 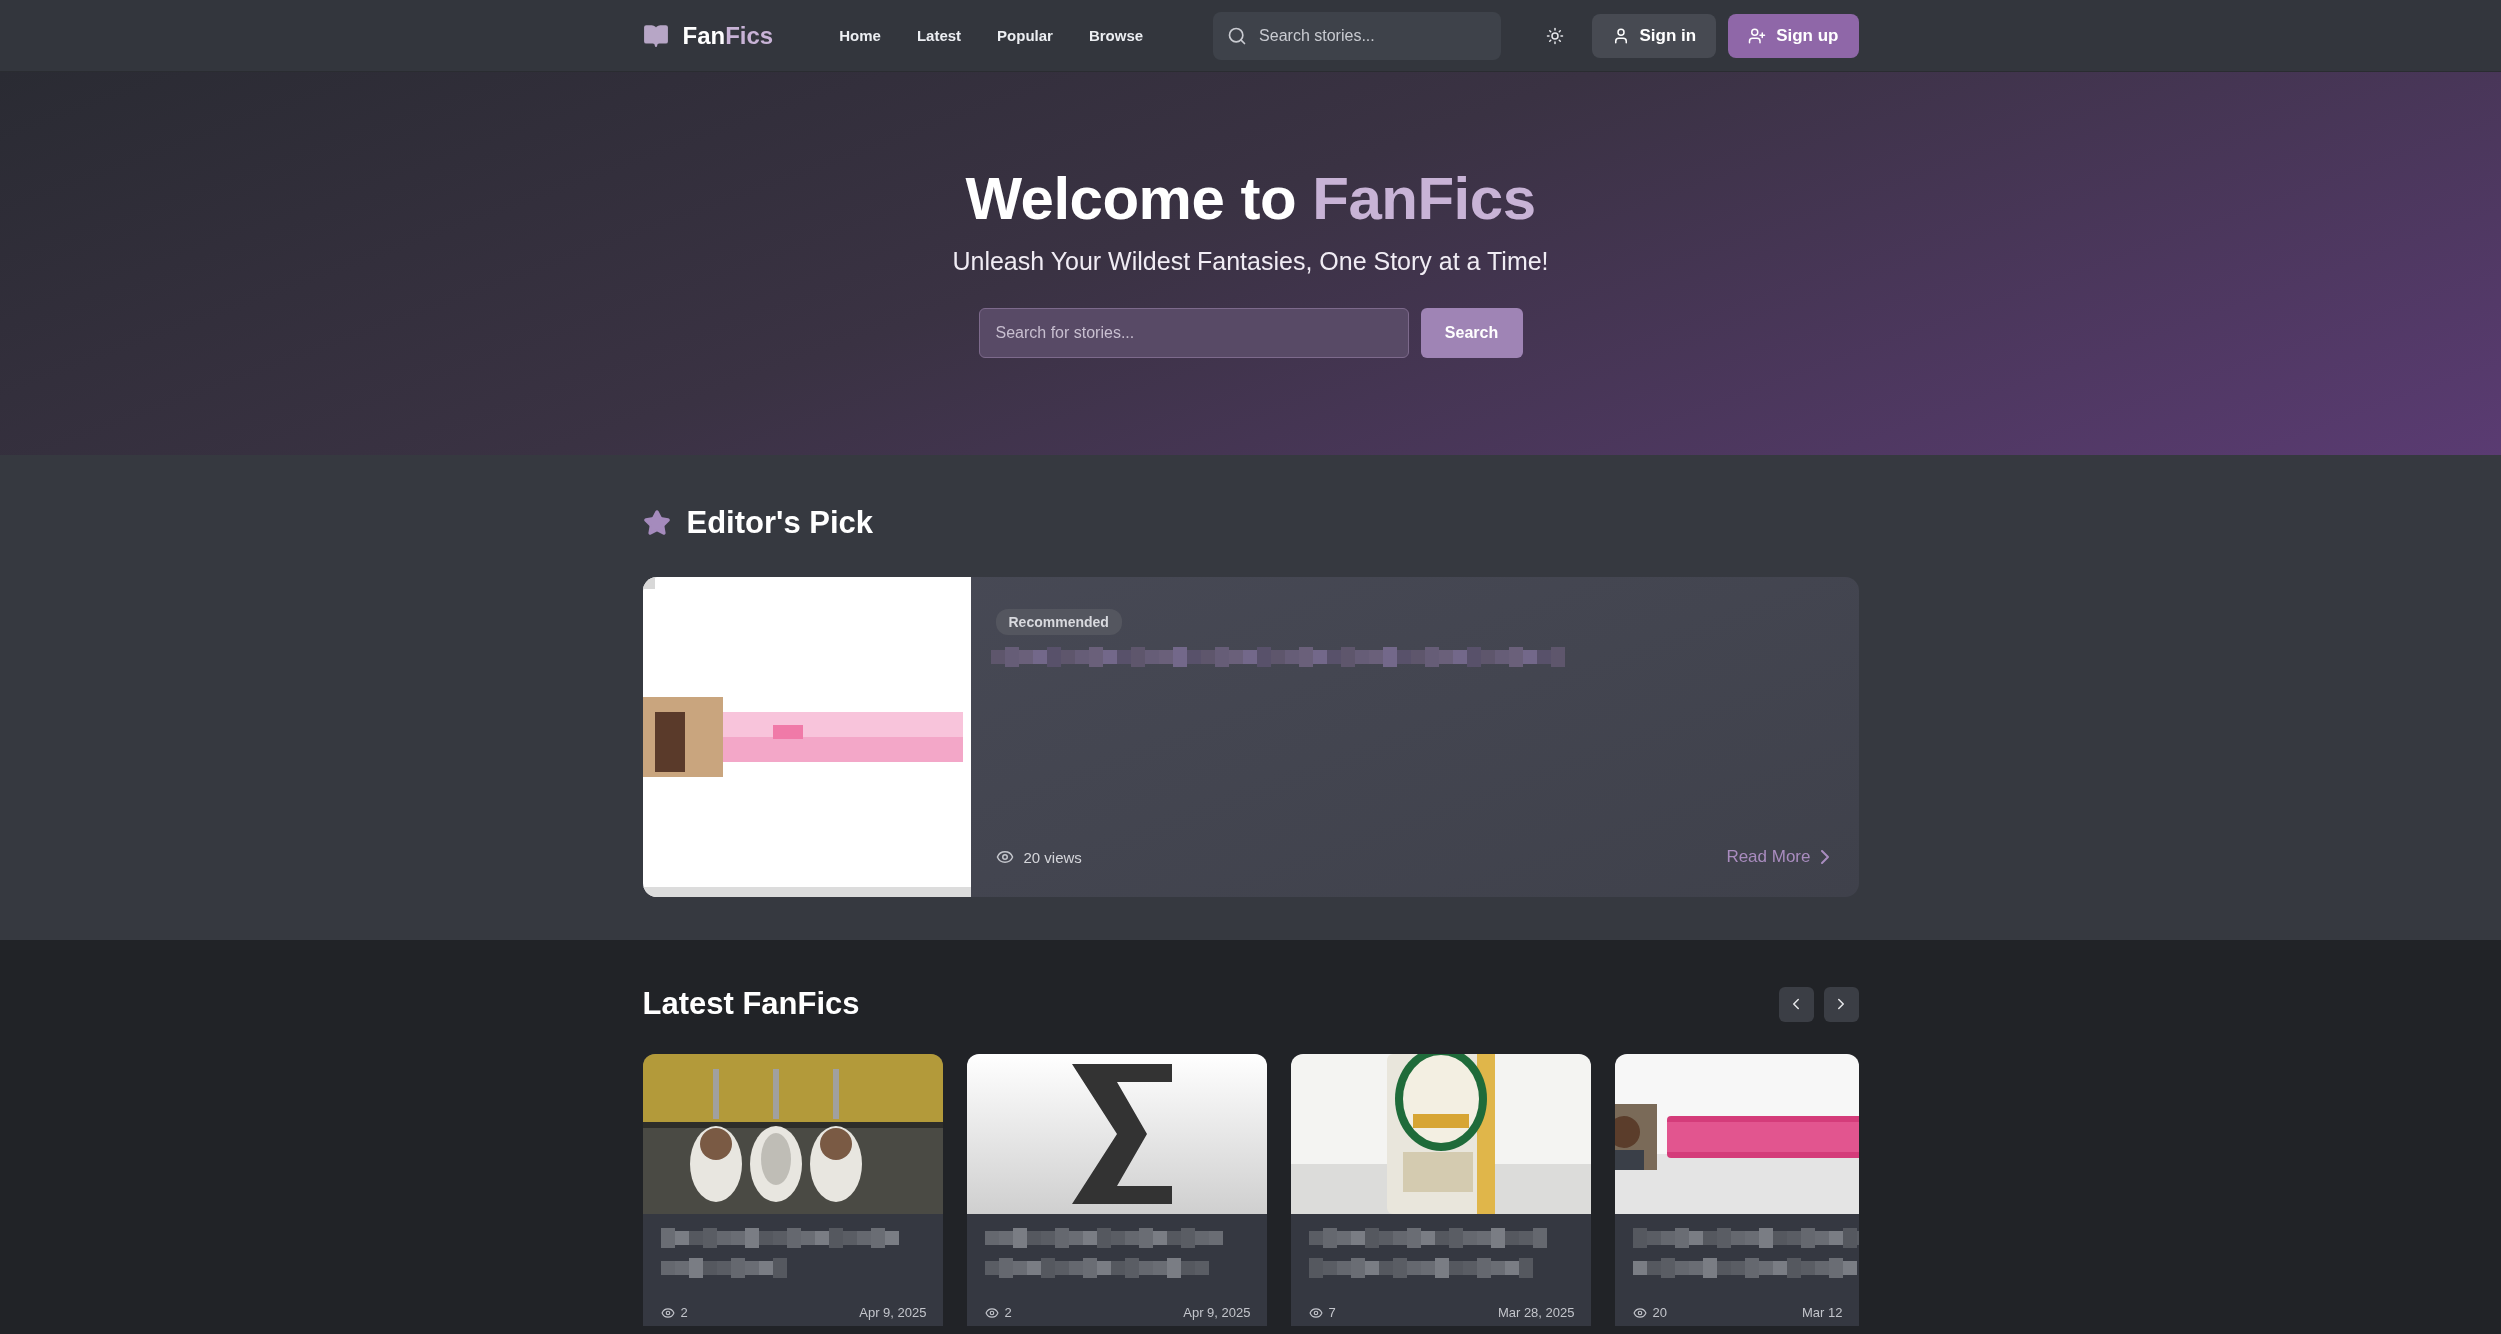 What do you see at coordinates (1058, 622) in the screenshot?
I see `recommended-badge: Recommended` at bounding box center [1058, 622].